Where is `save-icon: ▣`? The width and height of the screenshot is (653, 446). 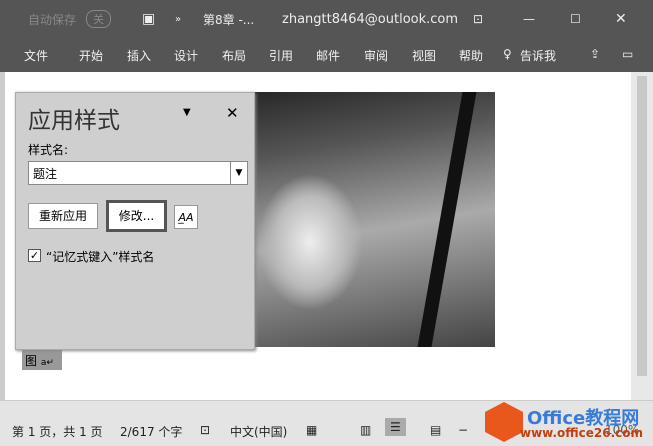 save-icon: ▣ is located at coordinates (148, 19).